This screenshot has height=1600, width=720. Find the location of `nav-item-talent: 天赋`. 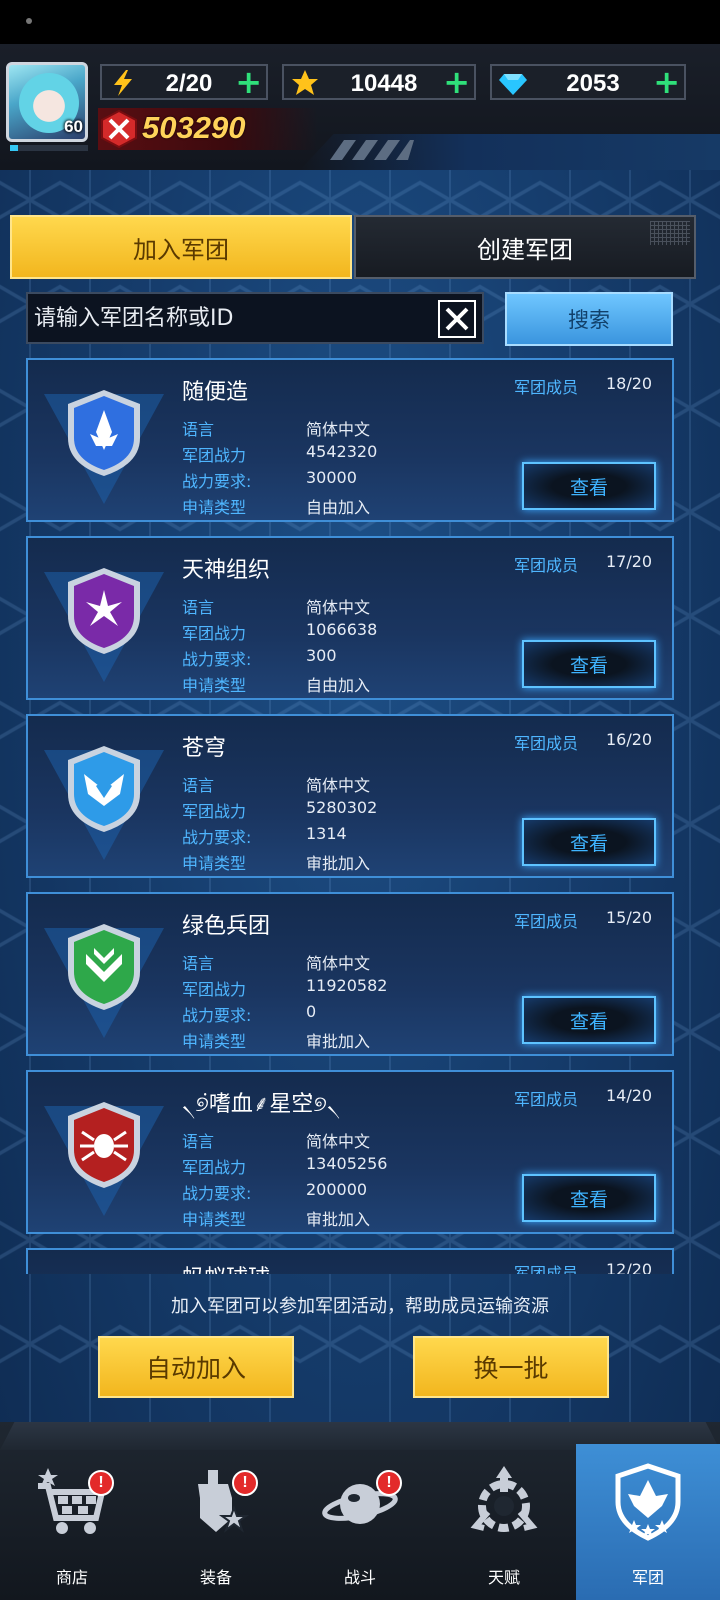

nav-item-talent: 天赋 is located at coordinates (504, 1522).